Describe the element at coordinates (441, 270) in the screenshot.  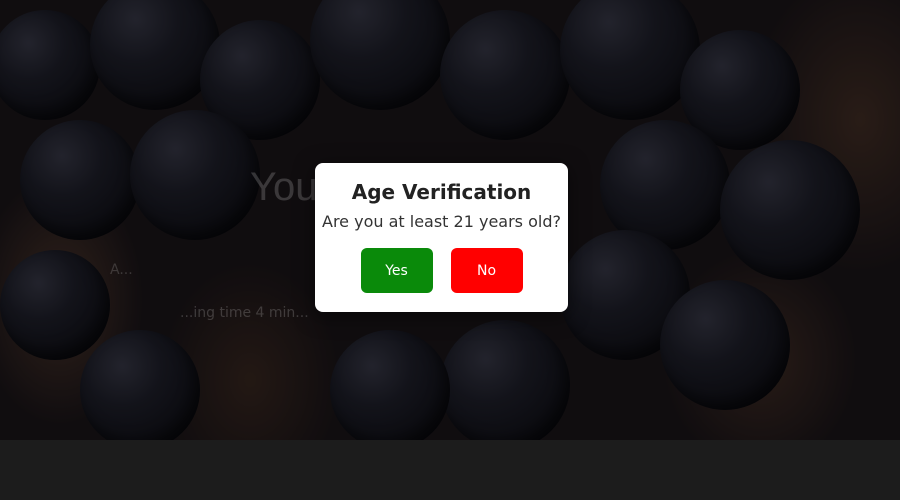
I see `dialog-actions: Yes No` at that location.